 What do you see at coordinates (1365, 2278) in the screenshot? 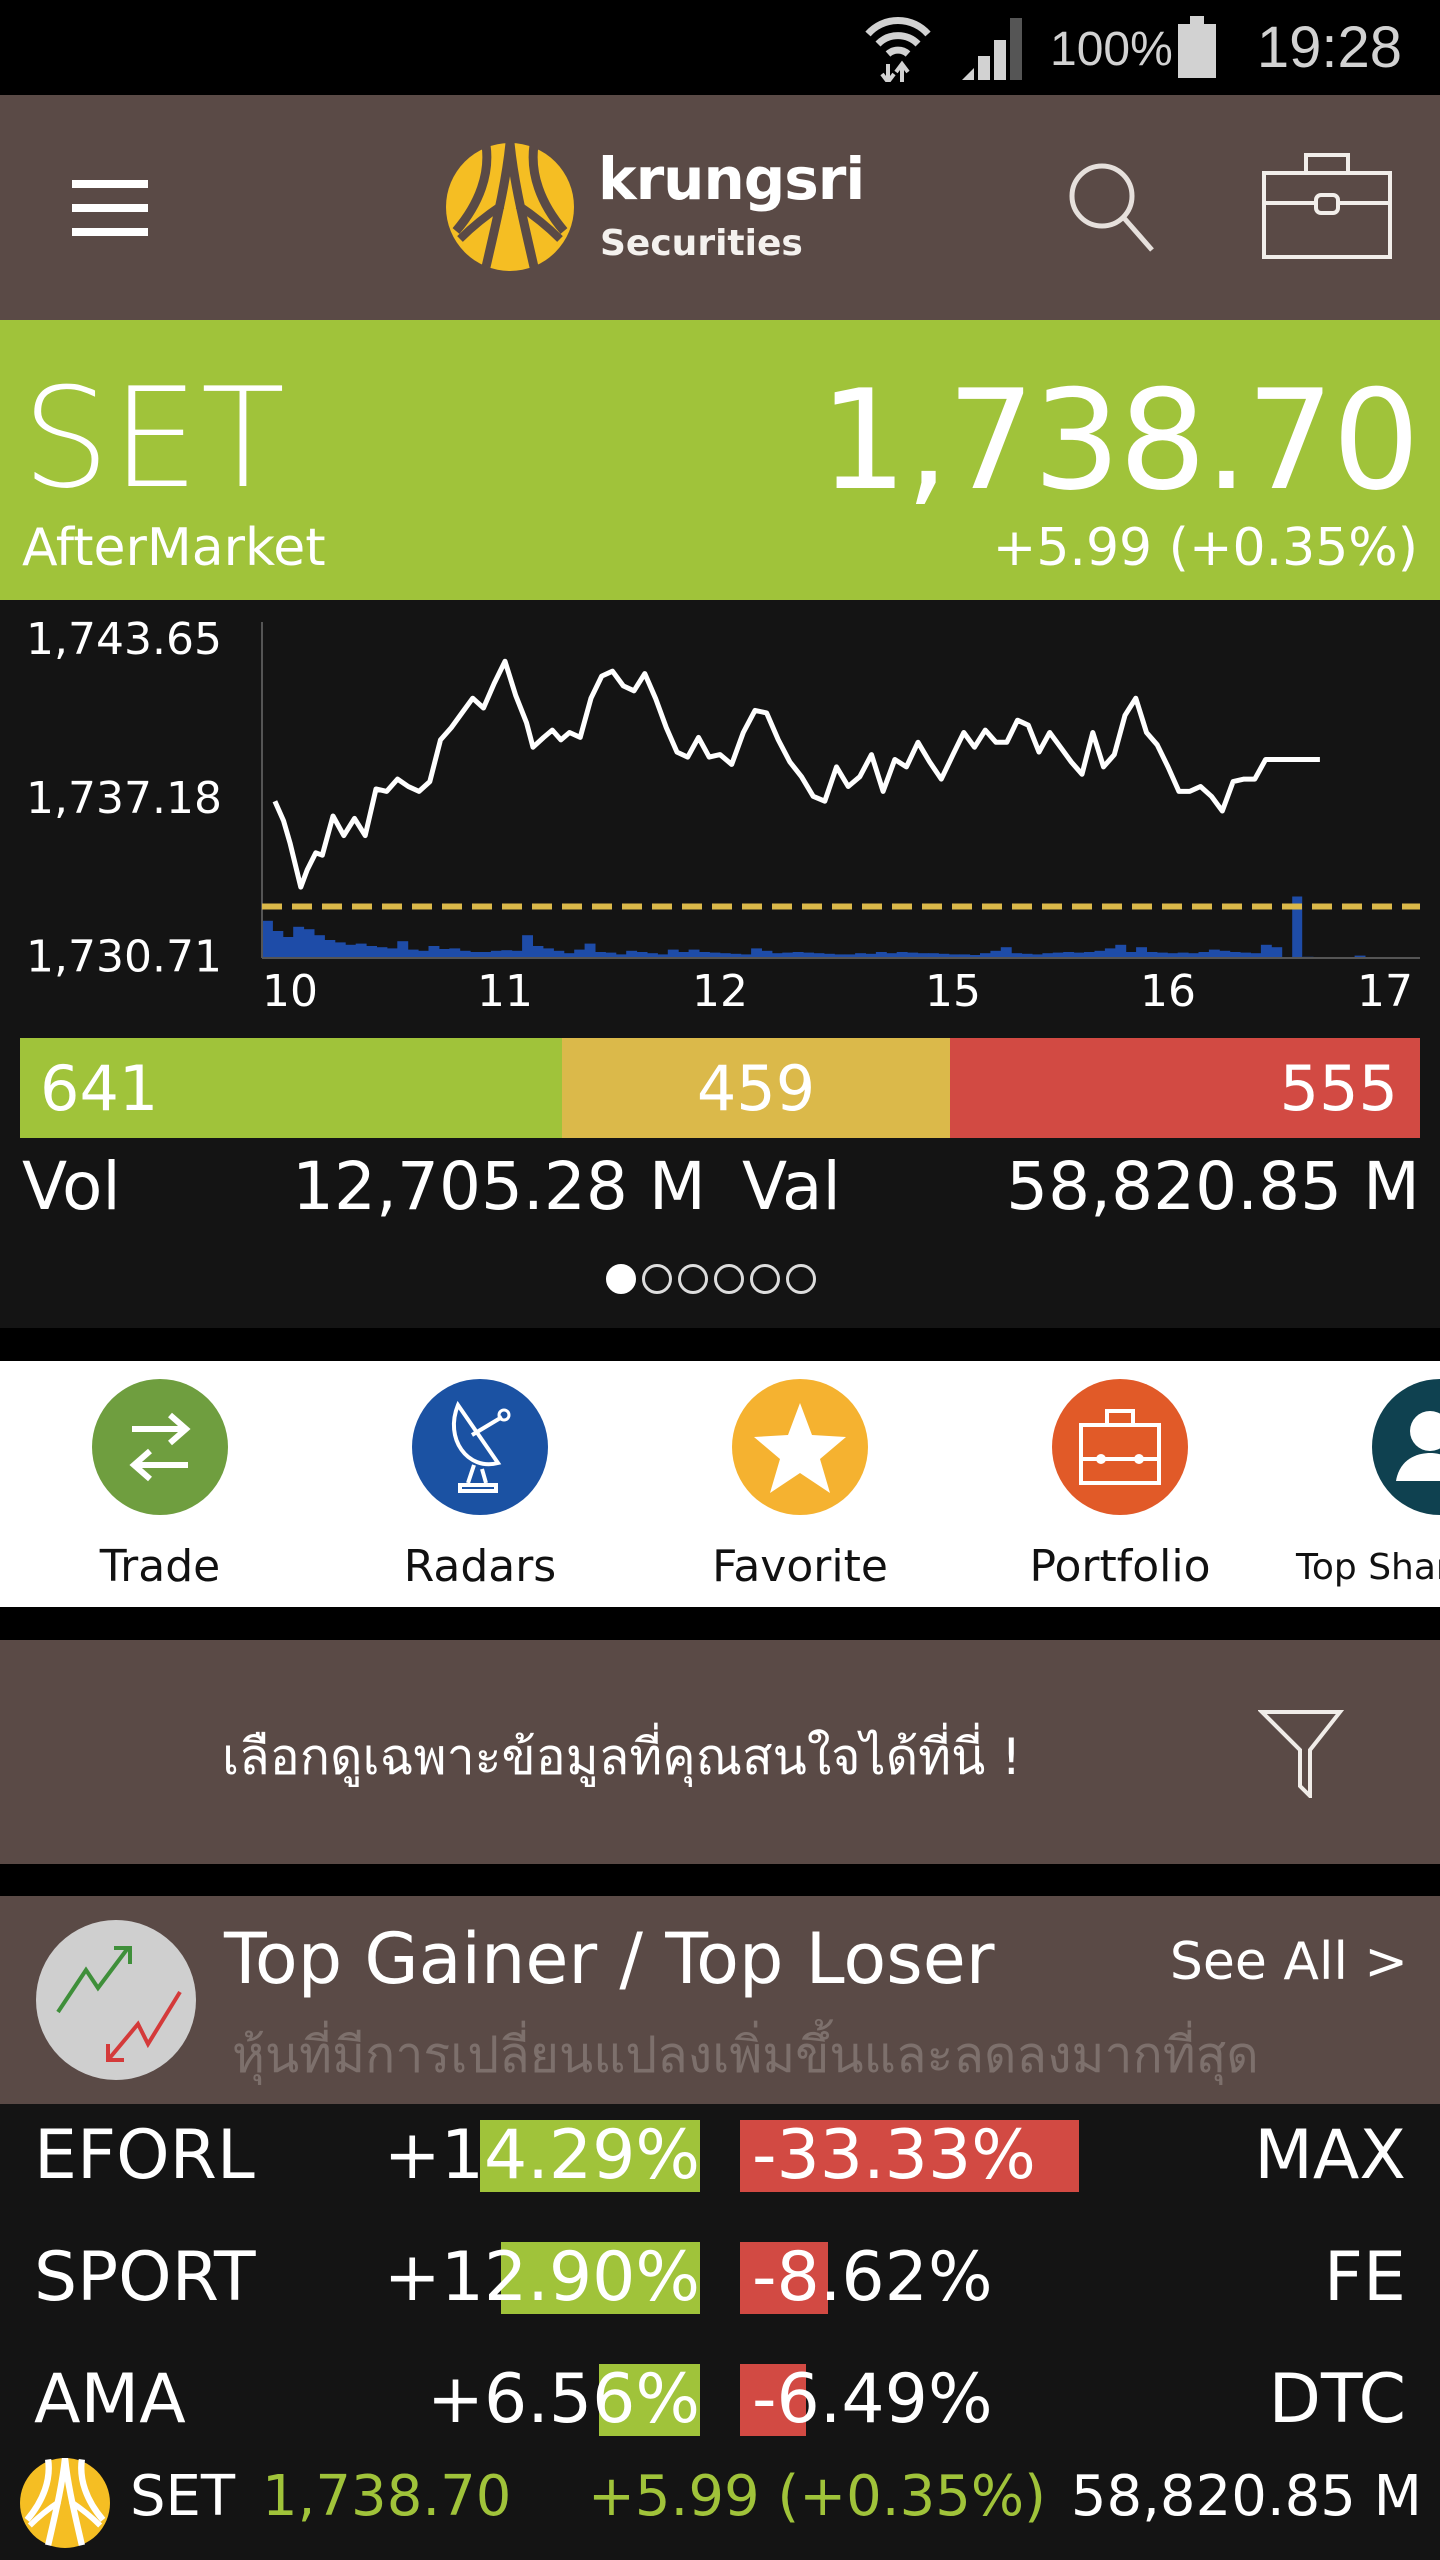
I see `loser-symbol: FE` at bounding box center [1365, 2278].